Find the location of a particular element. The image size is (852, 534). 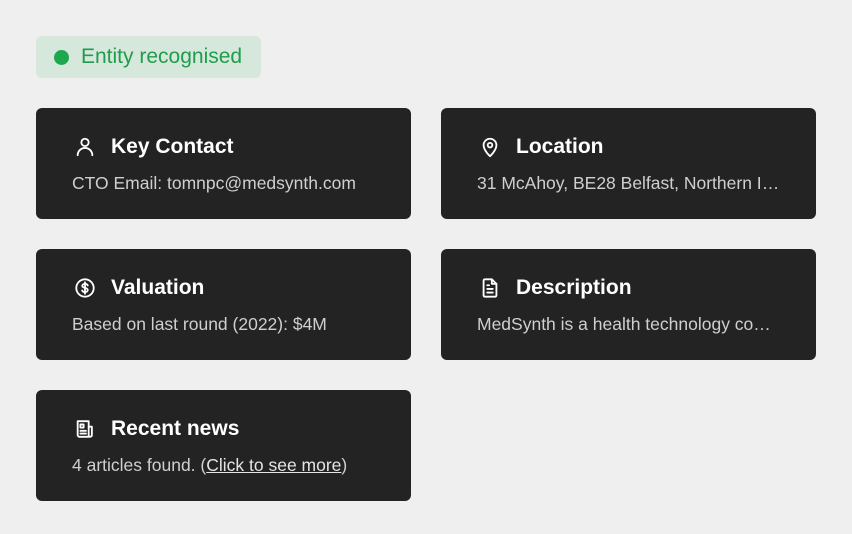

status-dot is located at coordinates (61, 57).